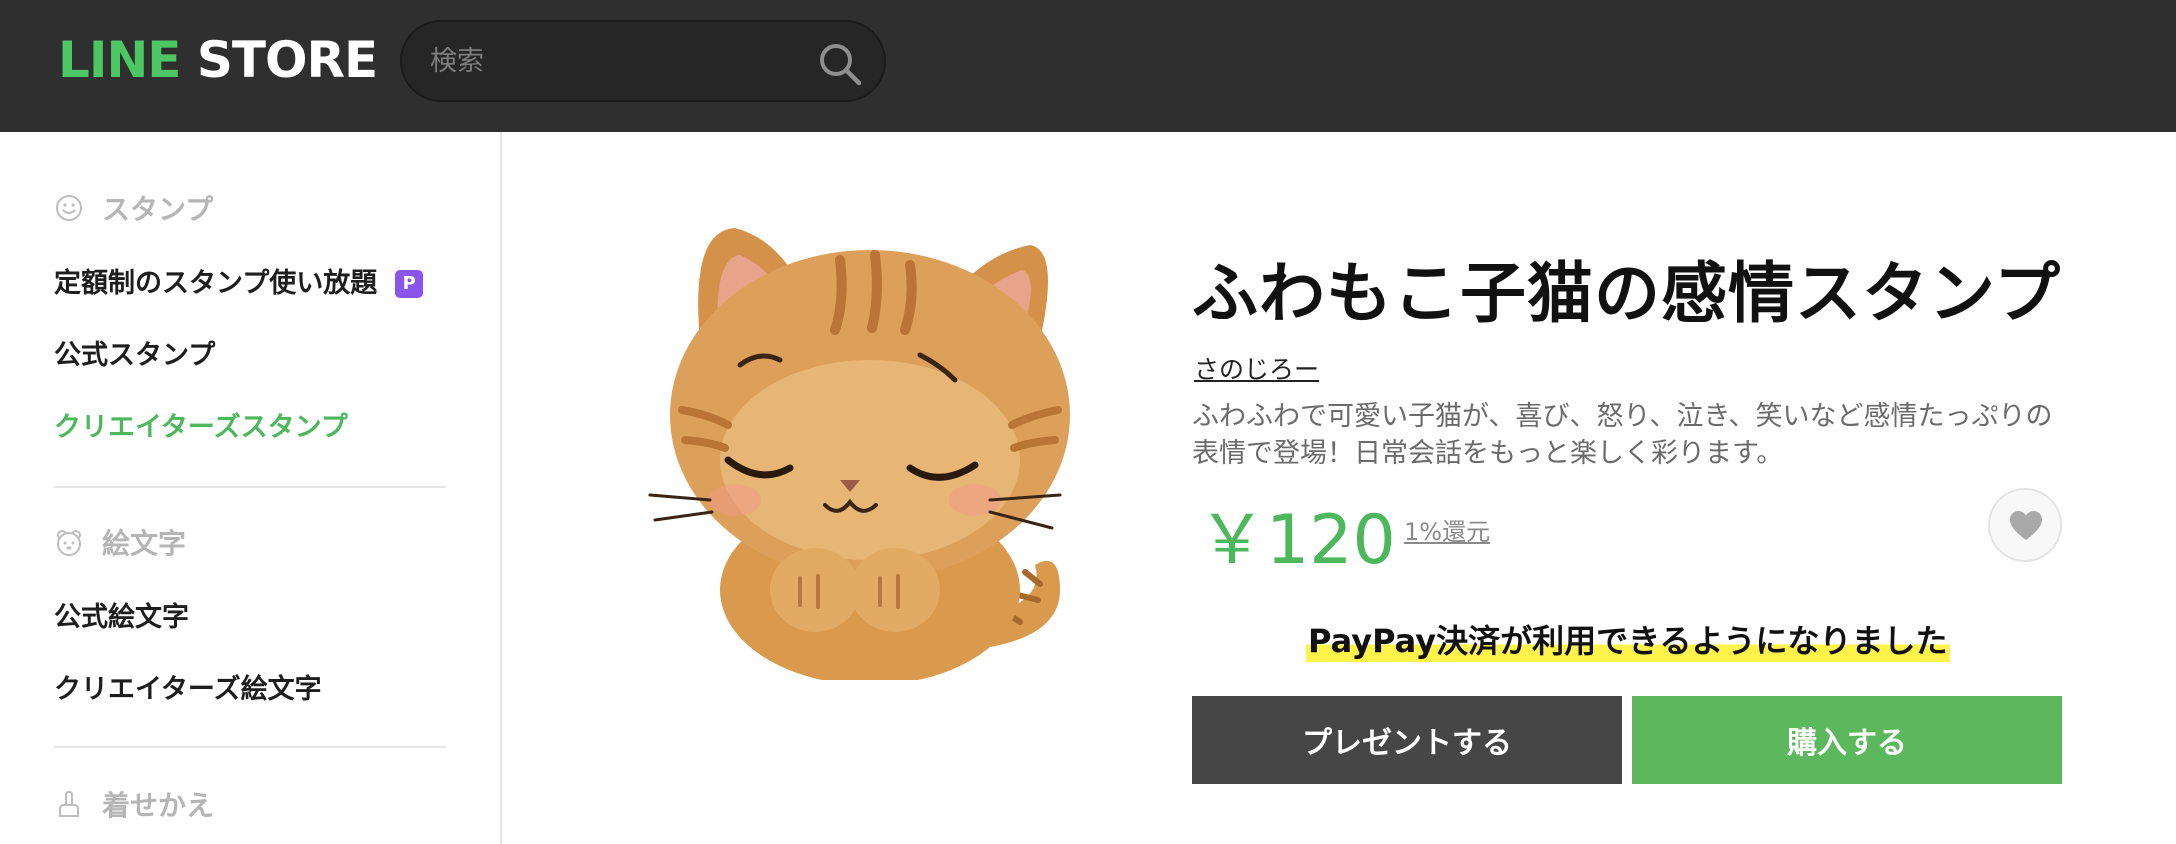 This screenshot has height=844, width=2176. I want to click on sidebar-item-official-emoji: 公式絵文字, so click(121, 618).